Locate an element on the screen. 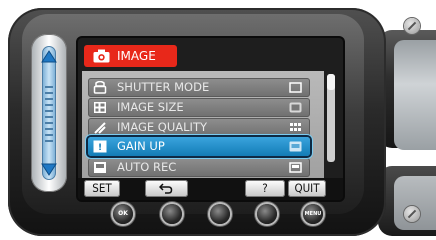 The width and height of the screenshot is (436, 240). return-arrow-icon is located at coordinates (166, 188).